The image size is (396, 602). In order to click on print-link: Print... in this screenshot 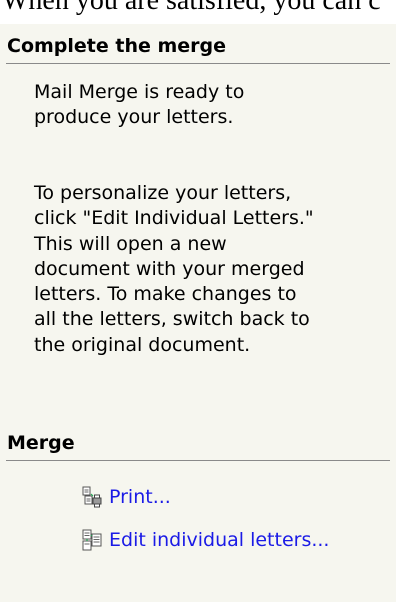, I will do `click(126, 497)`.